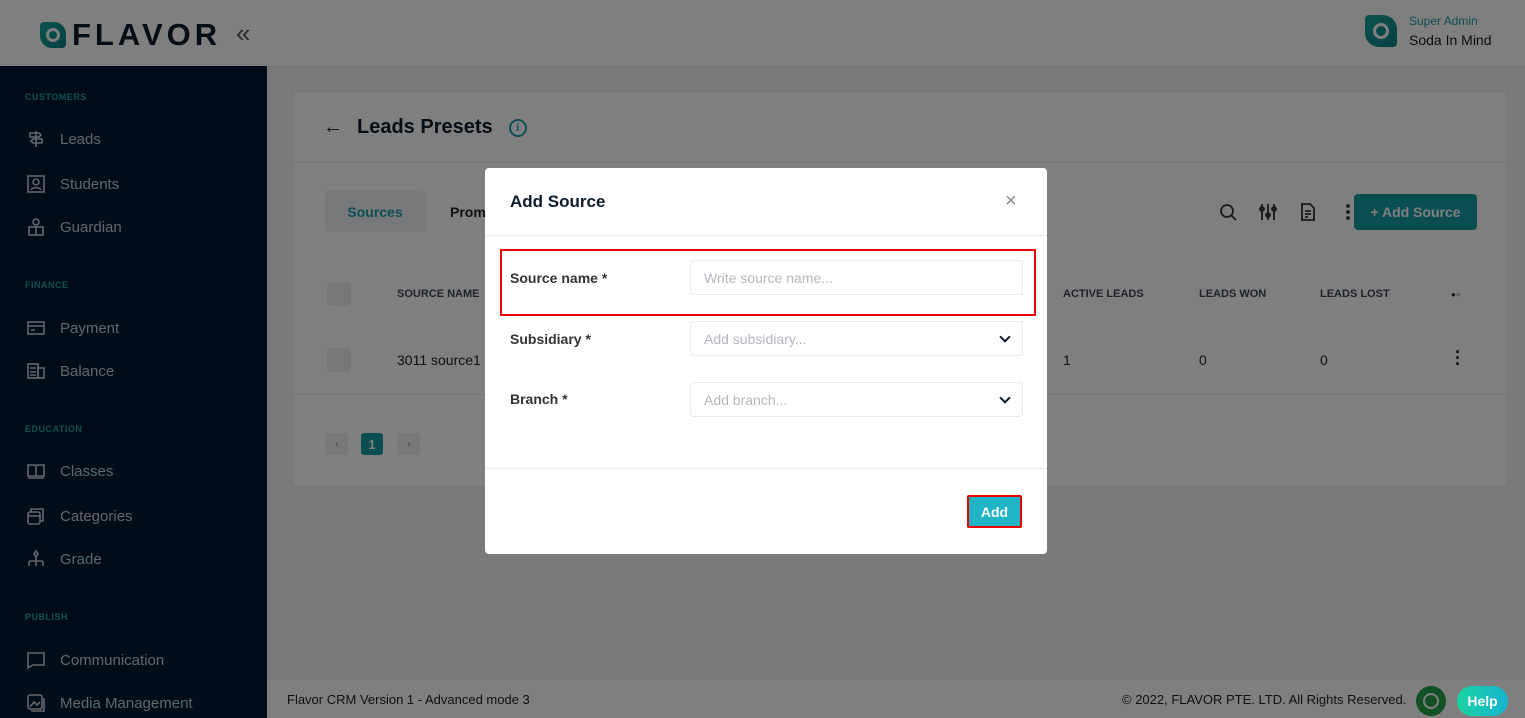 Image resolution: width=1525 pixels, height=718 pixels. What do you see at coordinates (559, 278) in the screenshot?
I see `source-name-label: Source name *` at bounding box center [559, 278].